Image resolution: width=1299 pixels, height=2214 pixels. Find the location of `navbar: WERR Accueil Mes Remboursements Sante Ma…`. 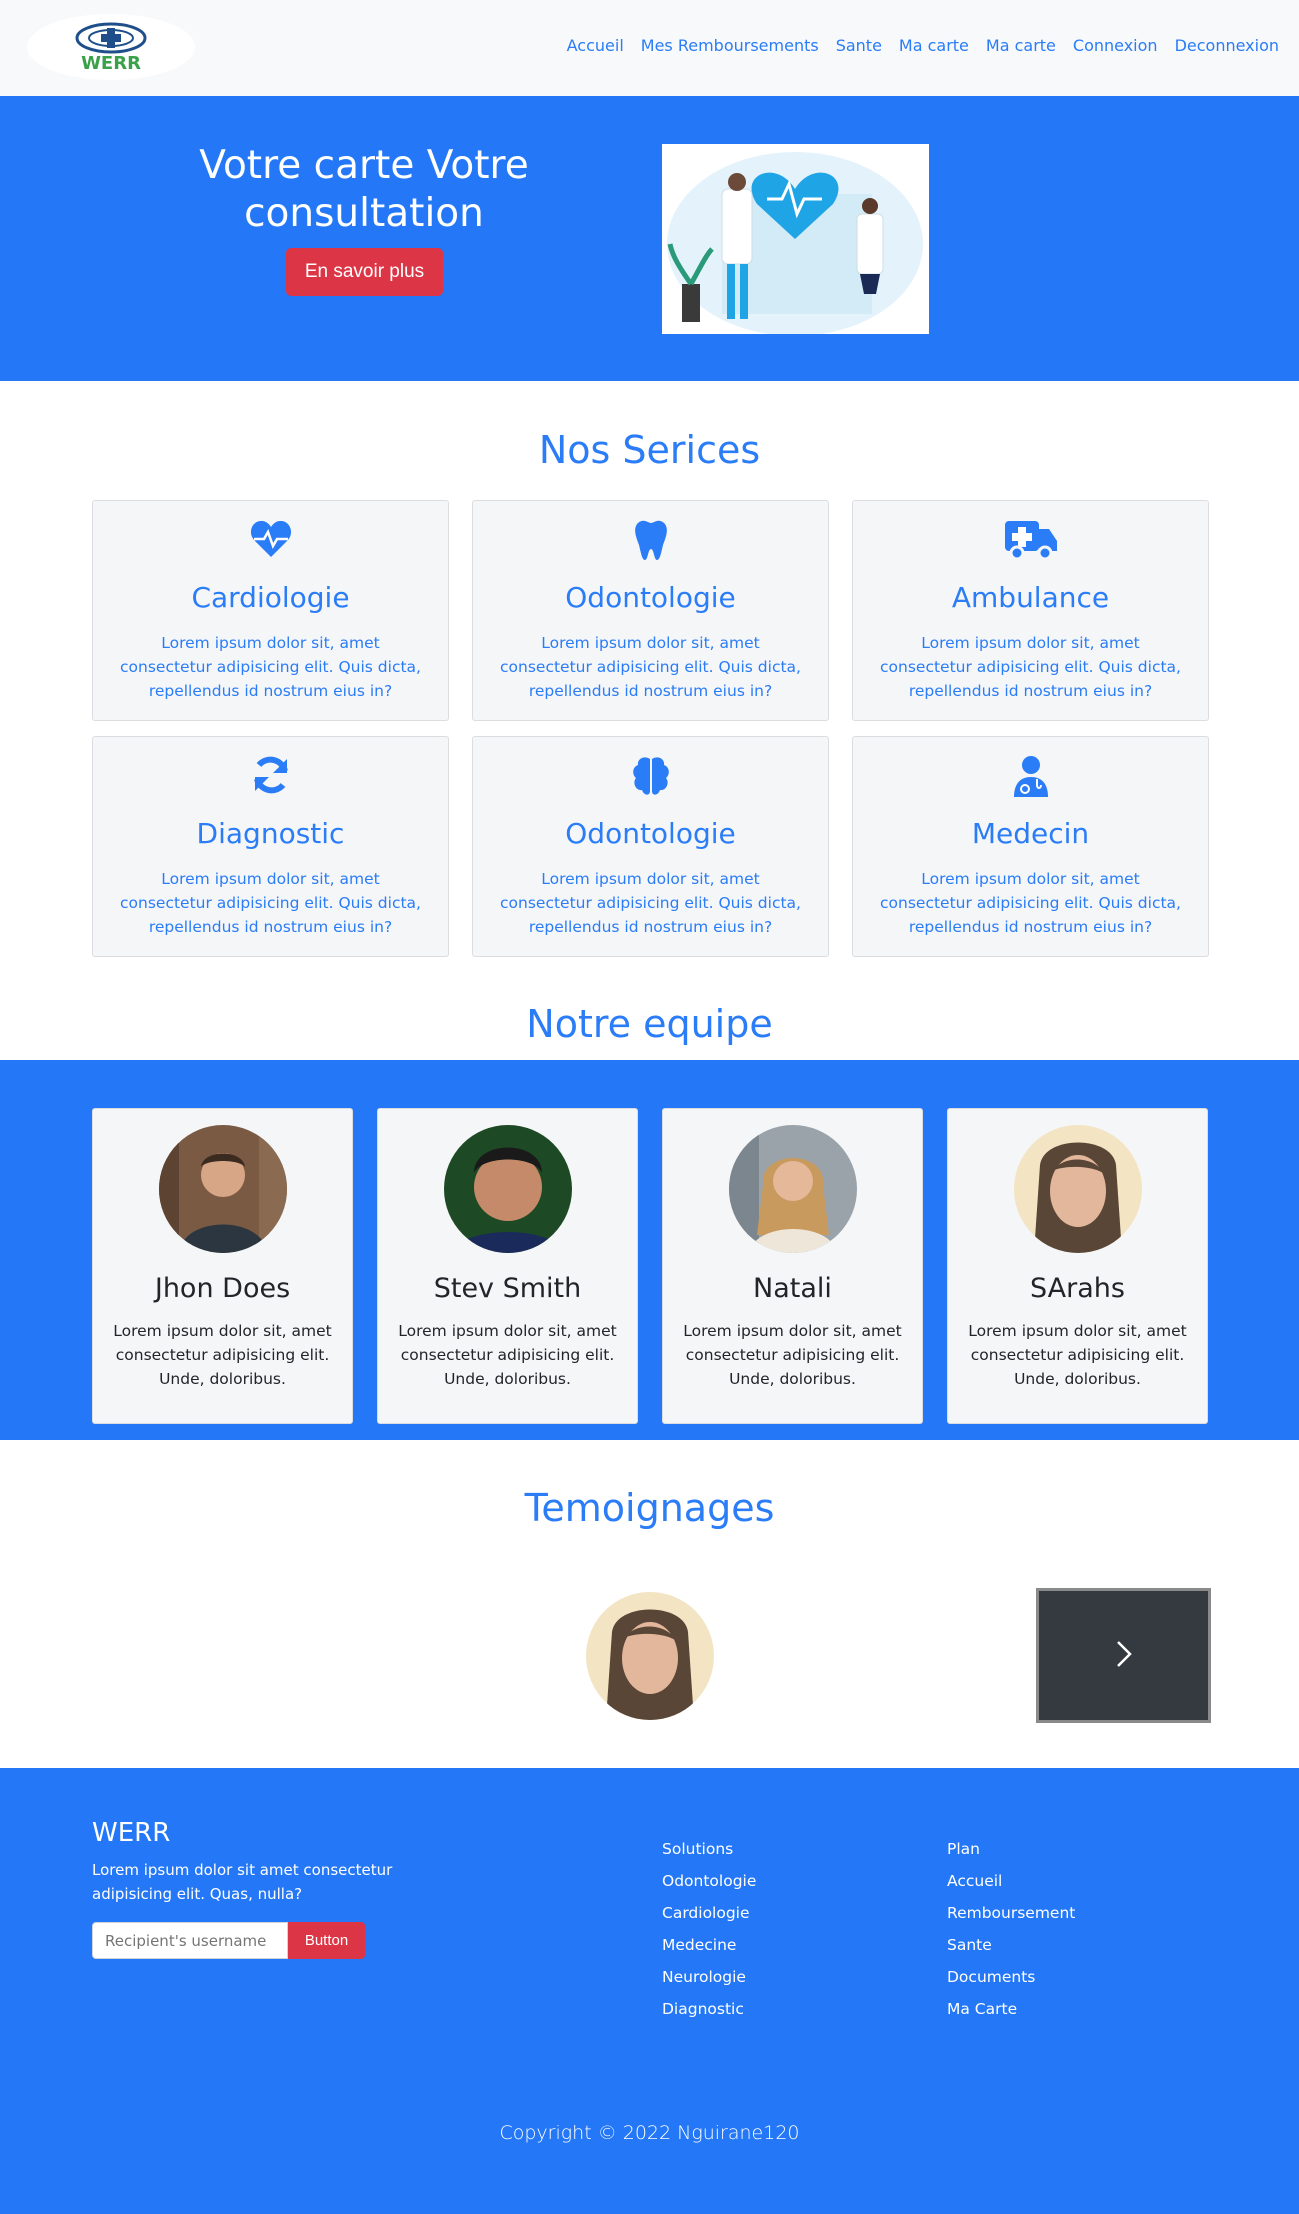

navbar: WERR Accueil Mes Remboursements Sante Ma… is located at coordinates (649, 48).